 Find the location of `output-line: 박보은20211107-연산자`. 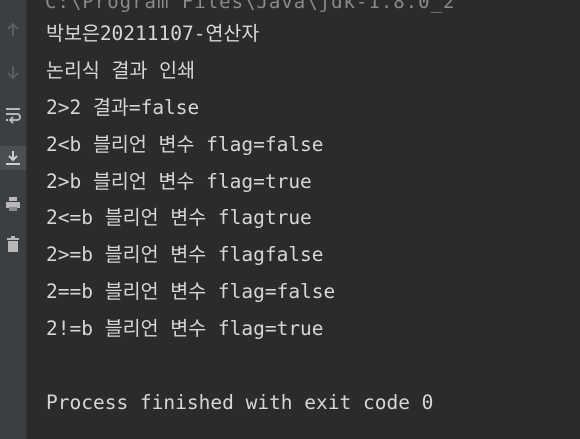

output-line: 박보은20211107-연산자 is located at coordinates (153, 33).